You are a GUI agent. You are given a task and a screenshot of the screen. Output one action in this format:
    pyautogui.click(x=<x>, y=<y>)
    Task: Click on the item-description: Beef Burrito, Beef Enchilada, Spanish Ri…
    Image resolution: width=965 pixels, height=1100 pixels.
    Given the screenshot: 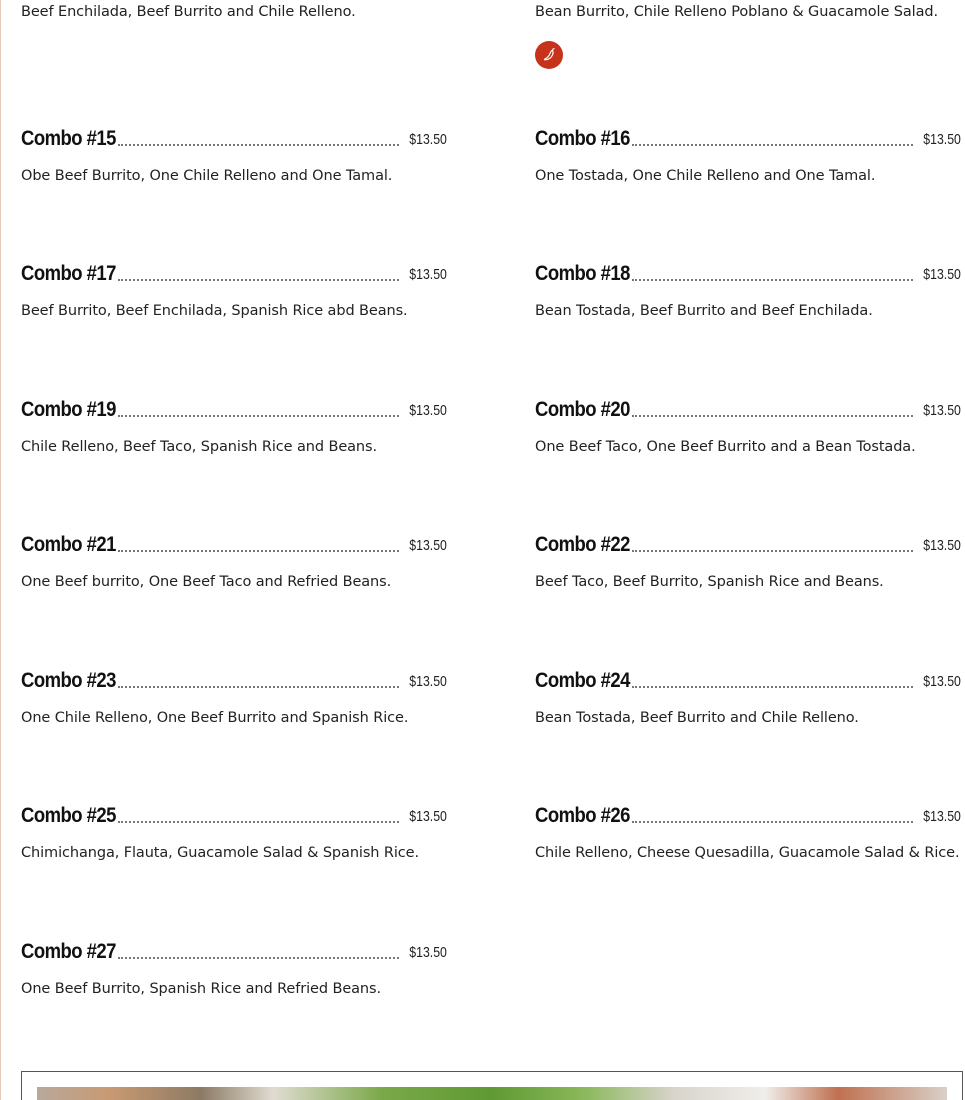 What is the action you would take?
    pyautogui.click(x=214, y=311)
    